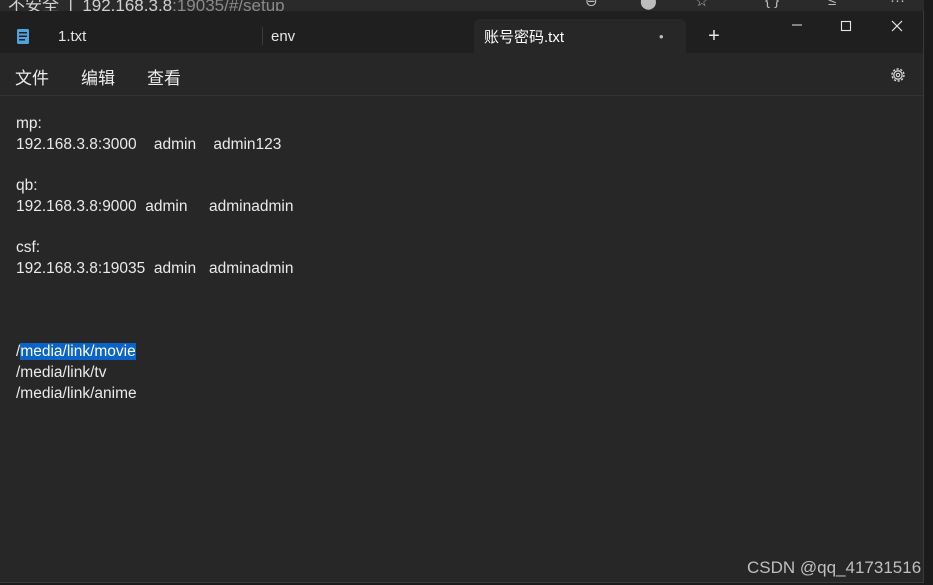 This screenshot has width=933, height=585. I want to click on close-icon, so click(897, 26).